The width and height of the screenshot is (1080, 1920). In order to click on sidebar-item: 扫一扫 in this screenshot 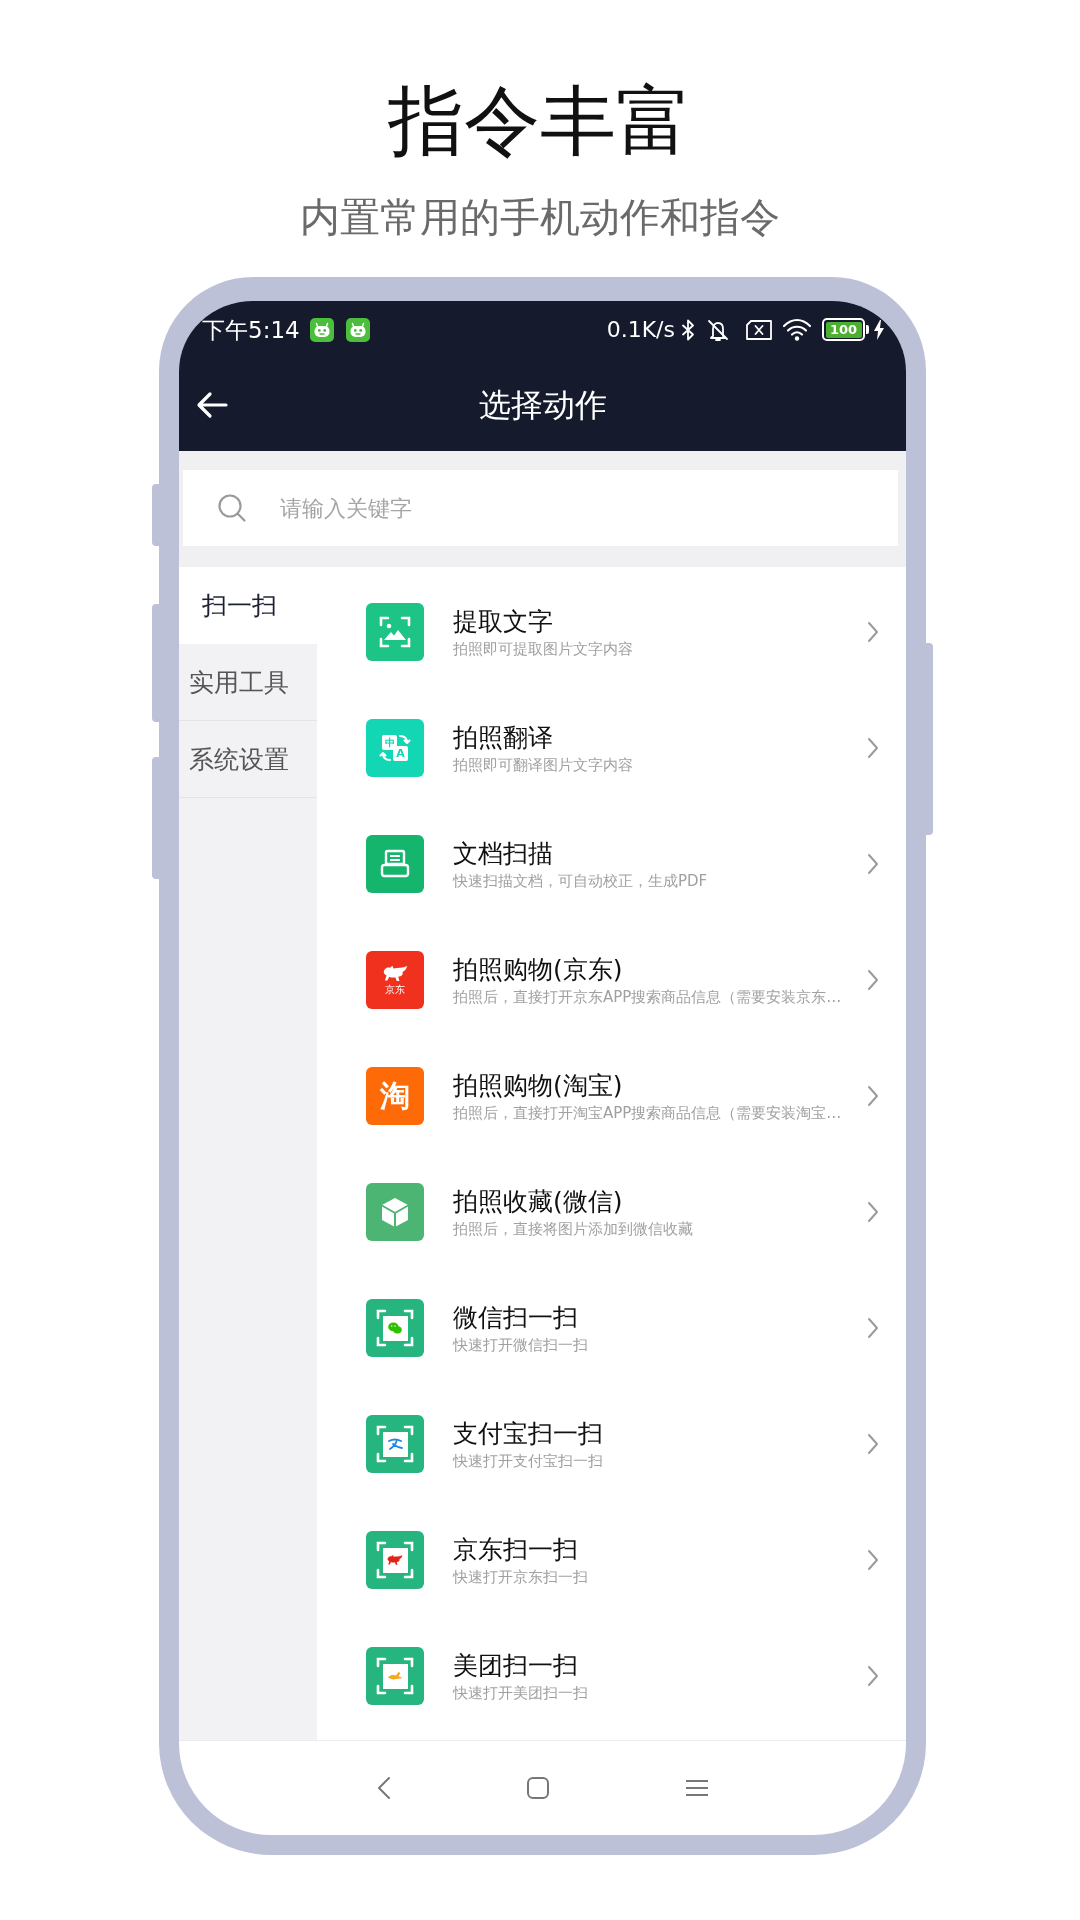, I will do `click(248, 605)`.